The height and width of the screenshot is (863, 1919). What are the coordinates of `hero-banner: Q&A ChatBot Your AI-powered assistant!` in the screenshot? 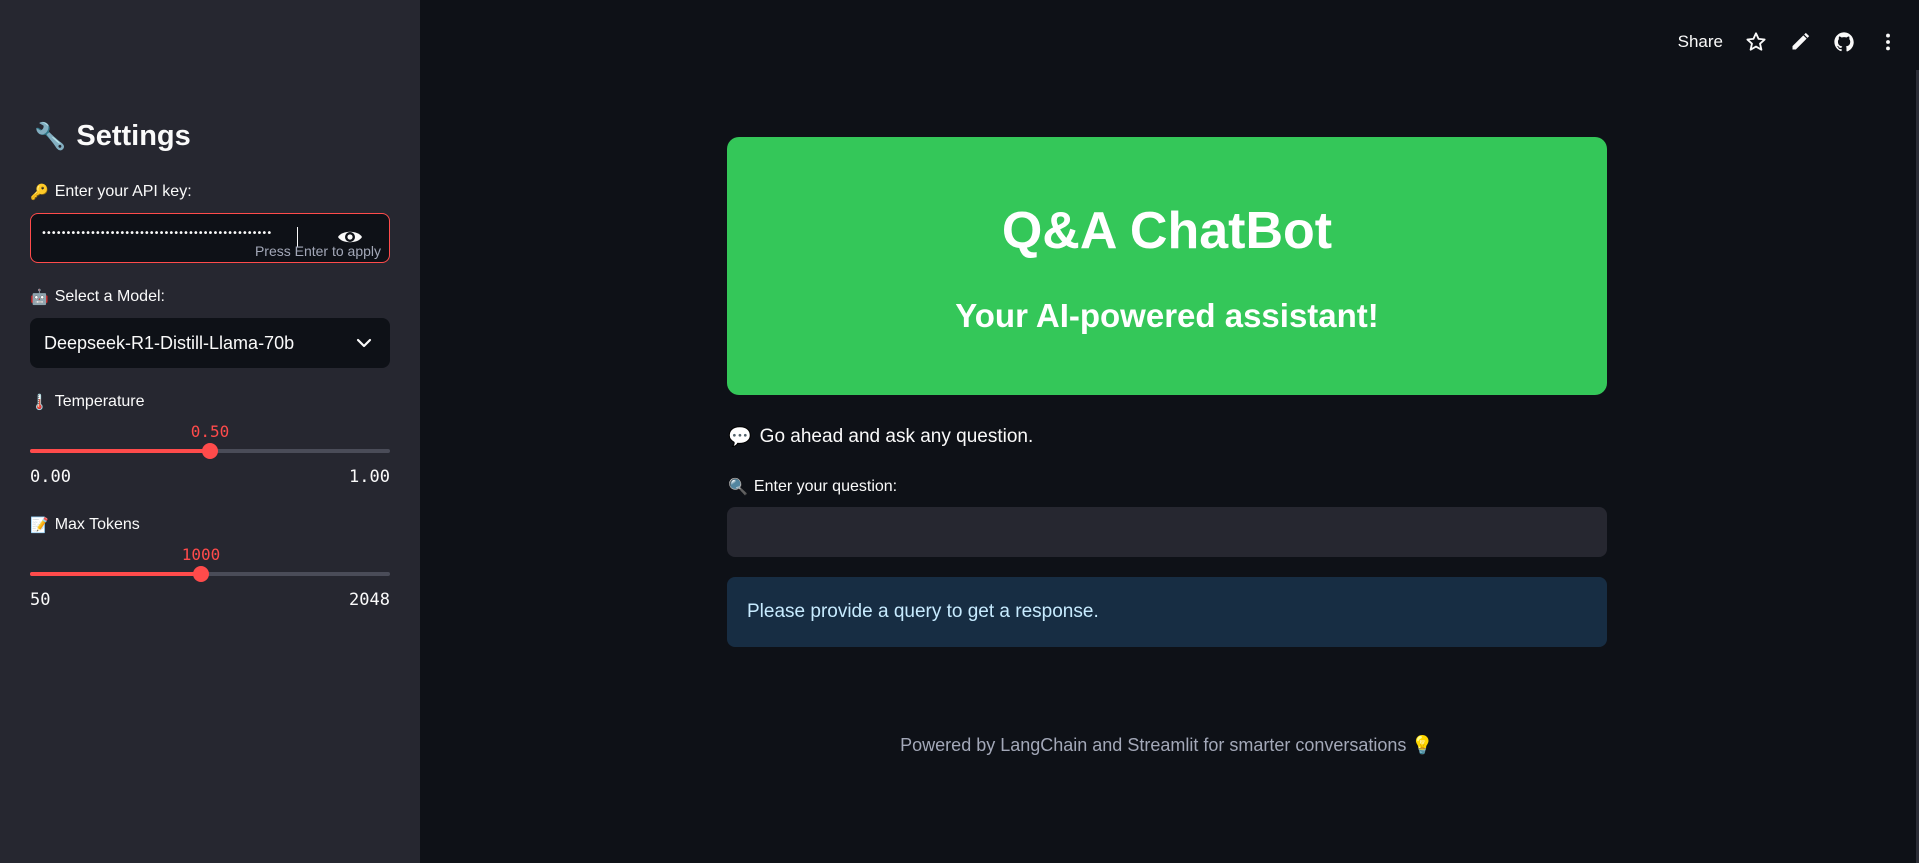 It's located at (1167, 266).